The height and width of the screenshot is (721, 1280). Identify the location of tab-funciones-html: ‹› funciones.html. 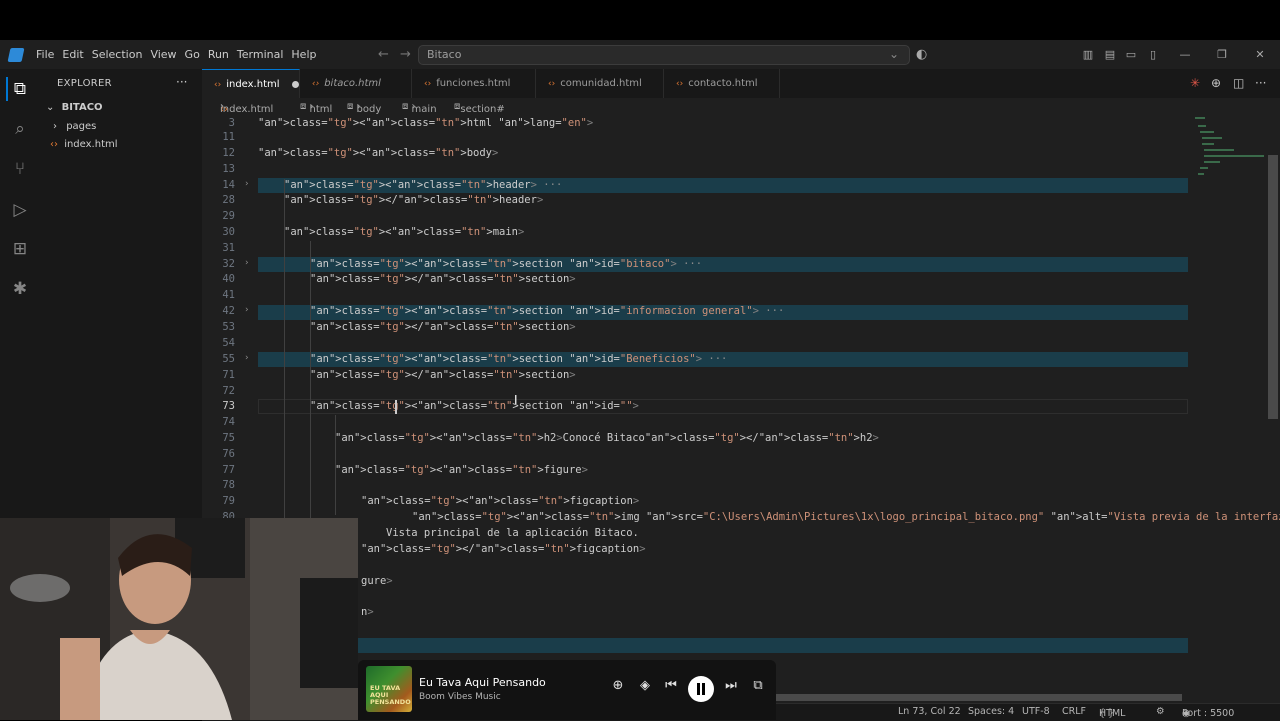
(474, 83).